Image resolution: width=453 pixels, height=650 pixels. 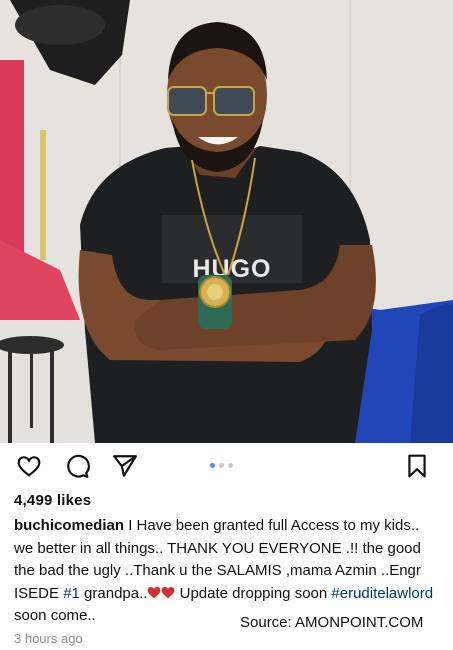 What do you see at coordinates (113, 593) in the screenshot?
I see `caption-text: grandpa..` at bounding box center [113, 593].